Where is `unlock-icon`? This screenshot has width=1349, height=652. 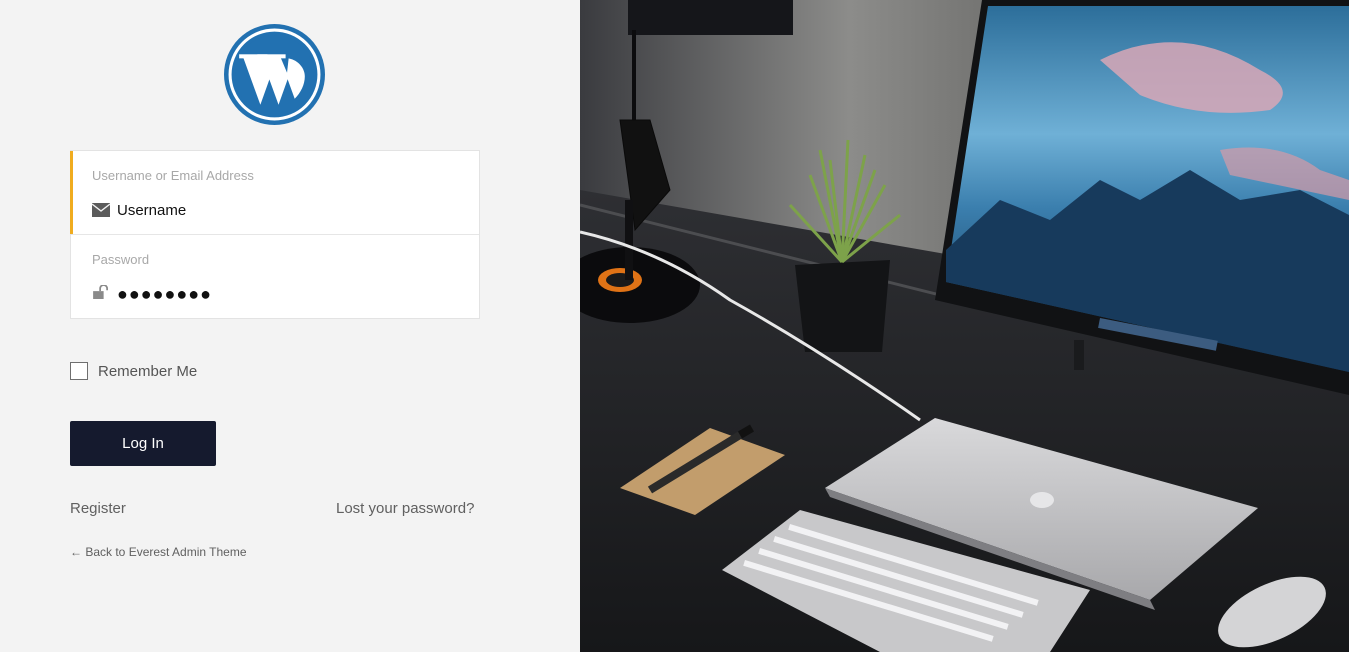 unlock-icon is located at coordinates (100, 292).